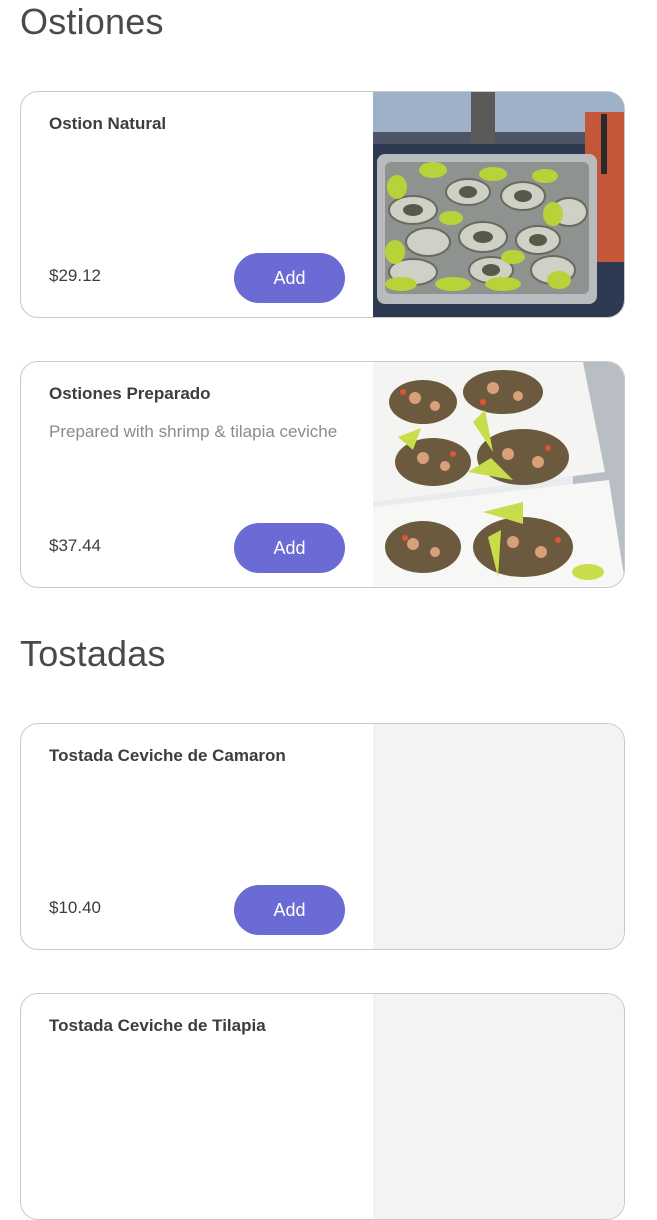 This screenshot has height=1220, width=657. What do you see at coordinates (498, 474) in the screenshot?
I see `prepared-oysters-photo` at bounding box center [498, 474].